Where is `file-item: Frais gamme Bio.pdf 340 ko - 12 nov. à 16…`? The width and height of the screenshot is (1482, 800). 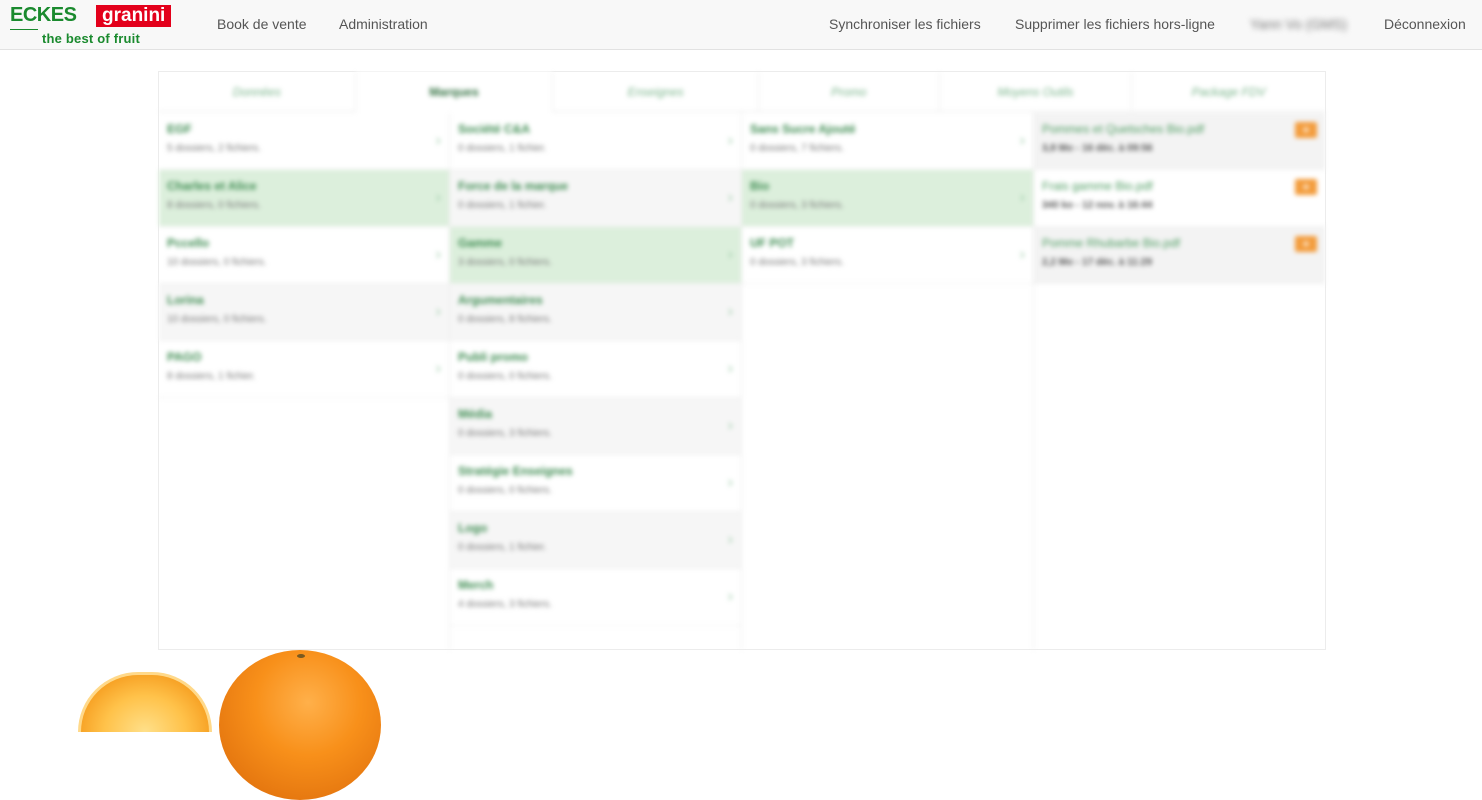
file-item: Frais gamme Bio.pdf 340 ko - 12 nov. à 16… is located at coordinates (1179, 198).